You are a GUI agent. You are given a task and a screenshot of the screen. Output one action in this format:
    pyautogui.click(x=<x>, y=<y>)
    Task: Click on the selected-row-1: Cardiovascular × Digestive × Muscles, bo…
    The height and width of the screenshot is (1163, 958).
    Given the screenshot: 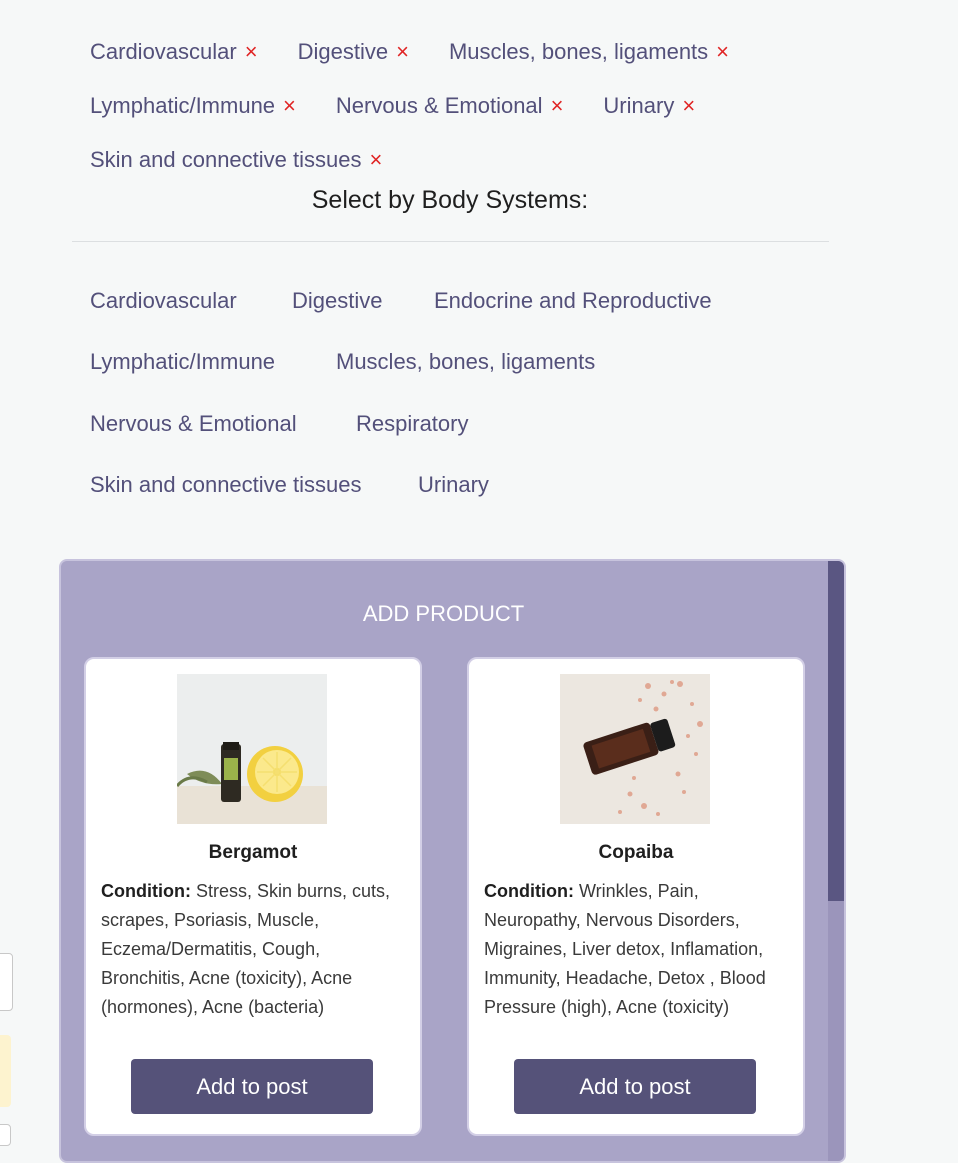 What is the action you would take?
    pyautogui.click(x=429, y=52)
    